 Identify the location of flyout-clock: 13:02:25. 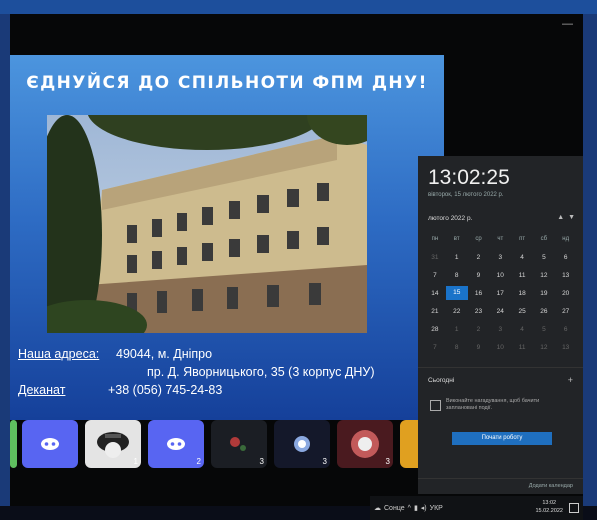
(469, 177).